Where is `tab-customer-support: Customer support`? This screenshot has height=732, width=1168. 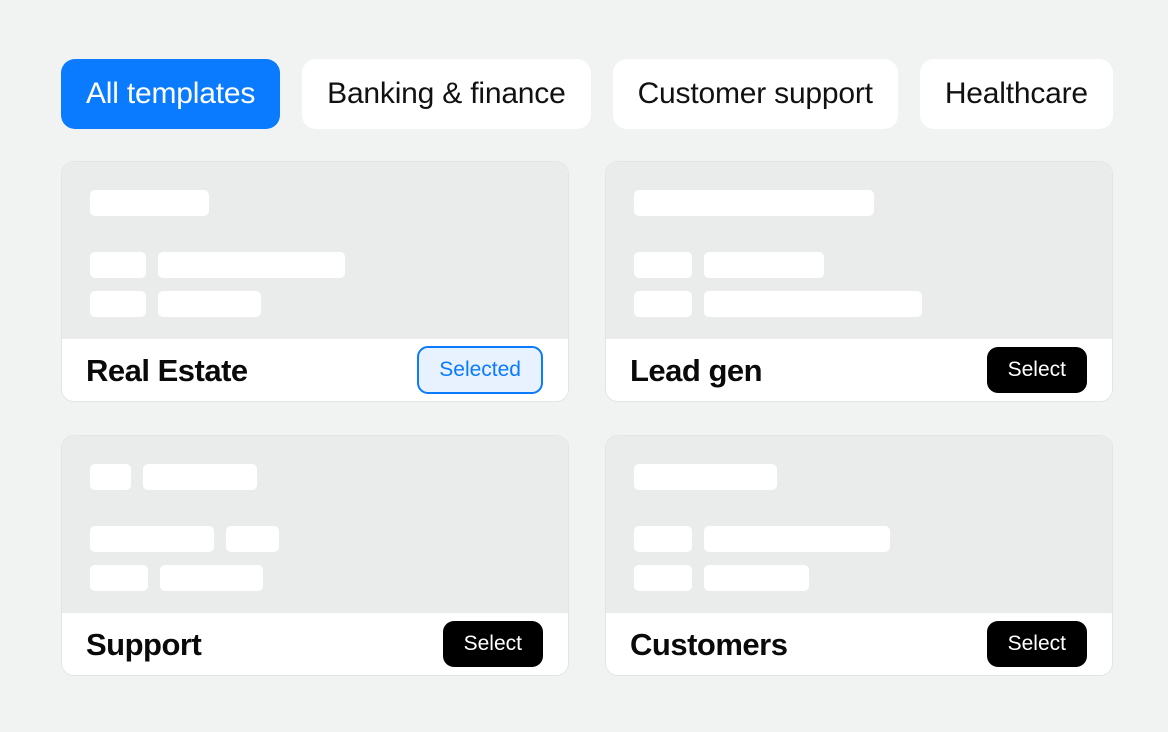 tab-customer-support: Customer support is located at coordinates (755, 94).